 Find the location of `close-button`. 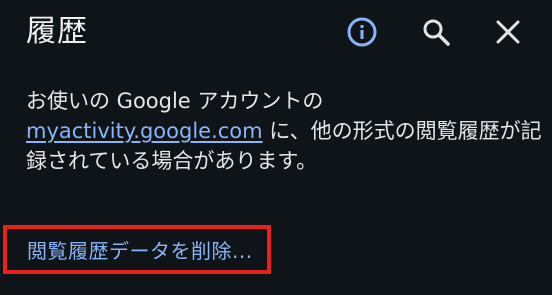

close-button is located at coordinates (508, 32).